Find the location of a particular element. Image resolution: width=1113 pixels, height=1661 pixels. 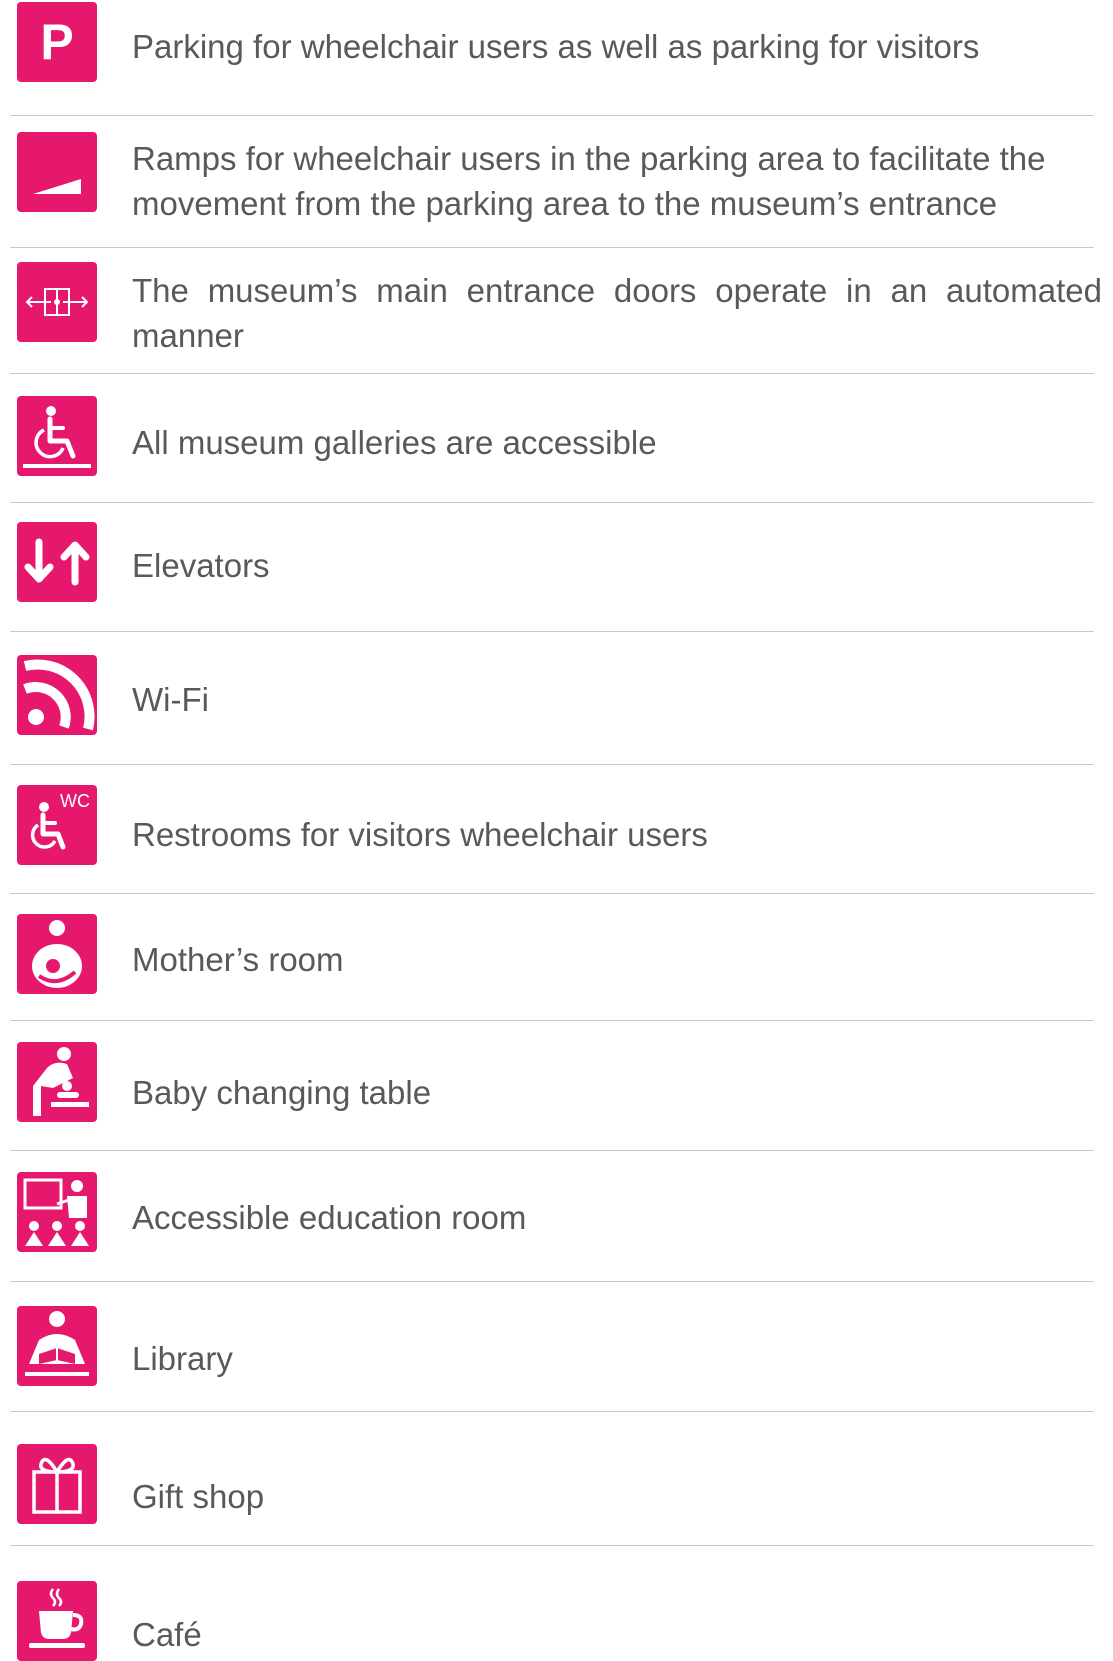

item-label: Elevators is located at coordinates (201, 565).